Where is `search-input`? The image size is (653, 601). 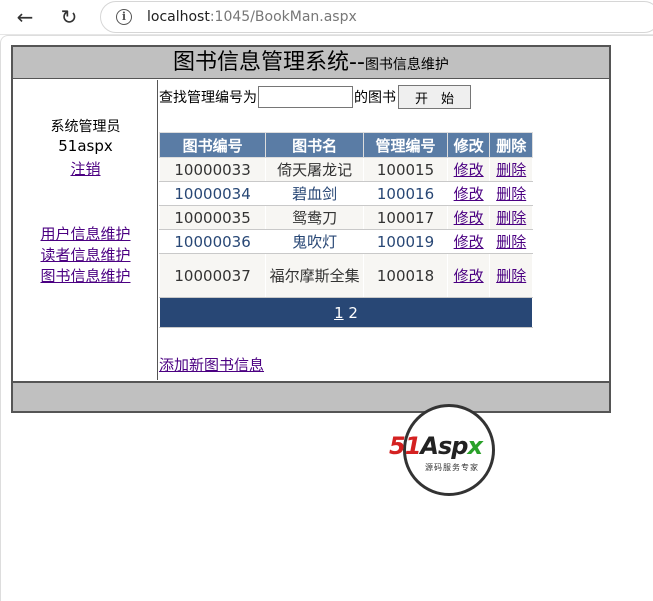
search-input is located at coordinates (305, 97).